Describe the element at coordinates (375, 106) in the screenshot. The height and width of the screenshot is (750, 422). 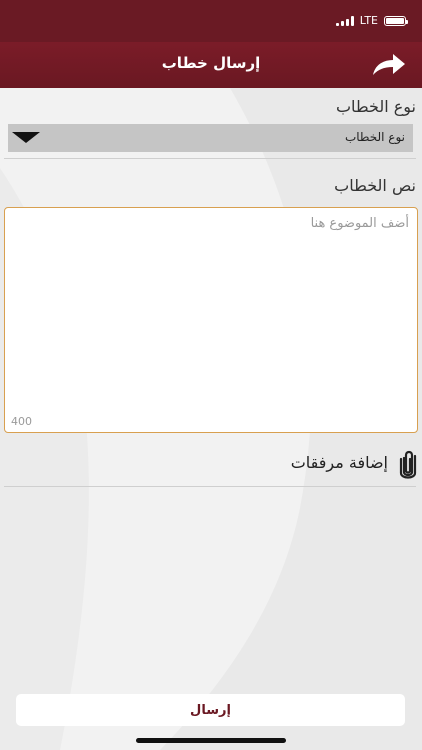
I see `letter-type-label: نوع الخطاب` at that location.